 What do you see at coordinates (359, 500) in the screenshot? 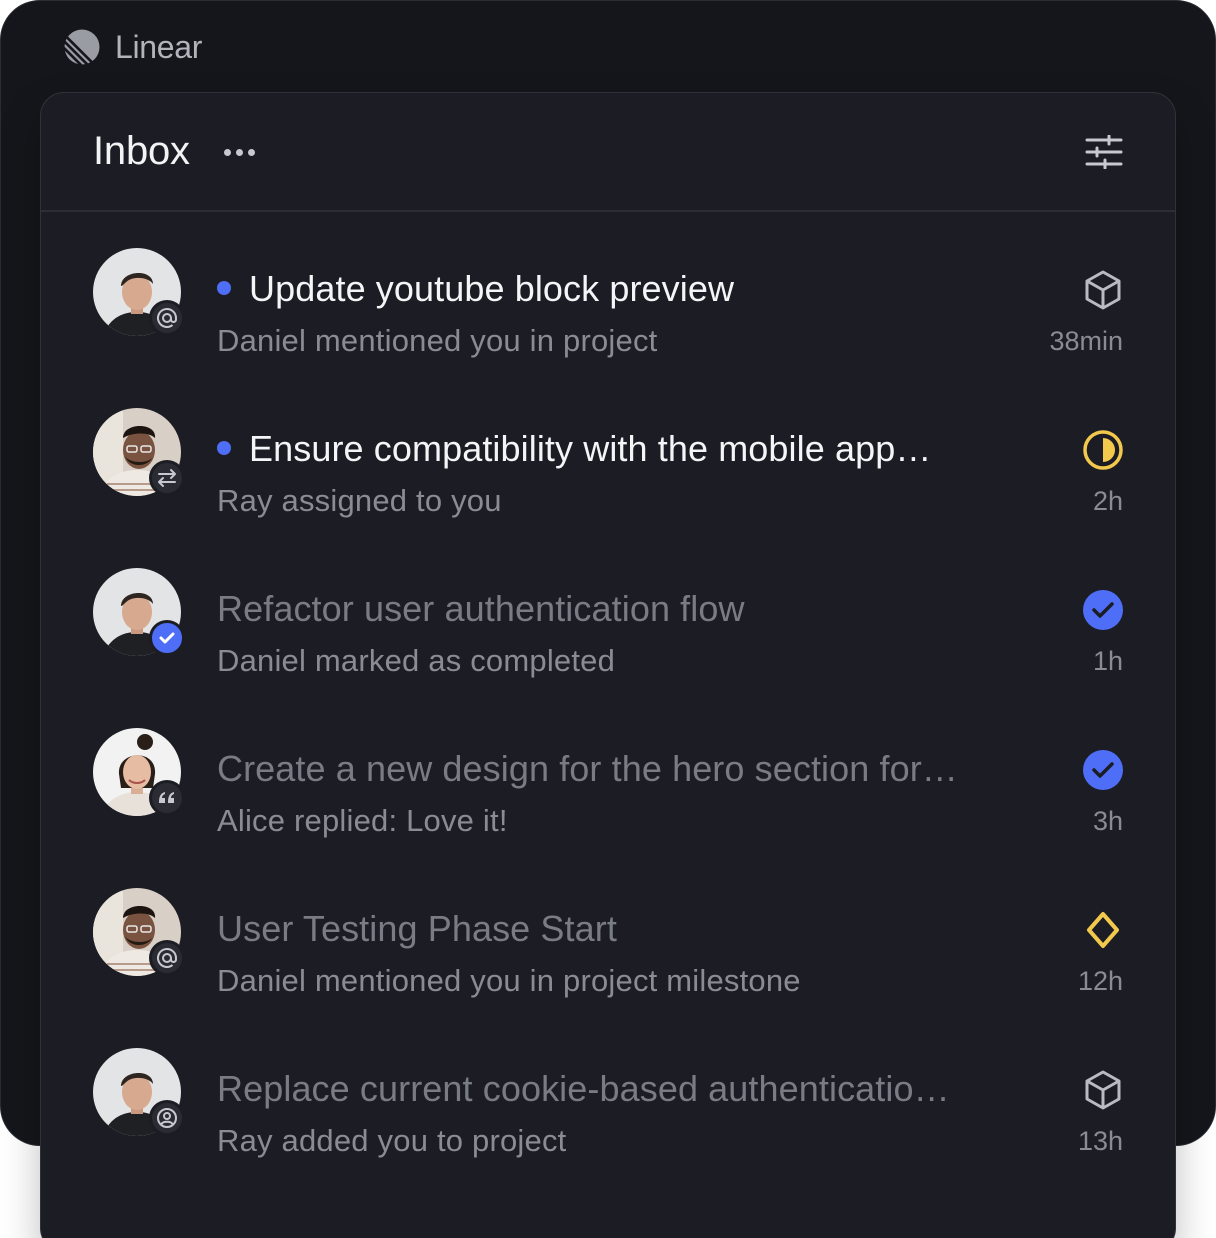
I see `notification-subtitle: Ray assigned to you` at bounding box center [359, 500].